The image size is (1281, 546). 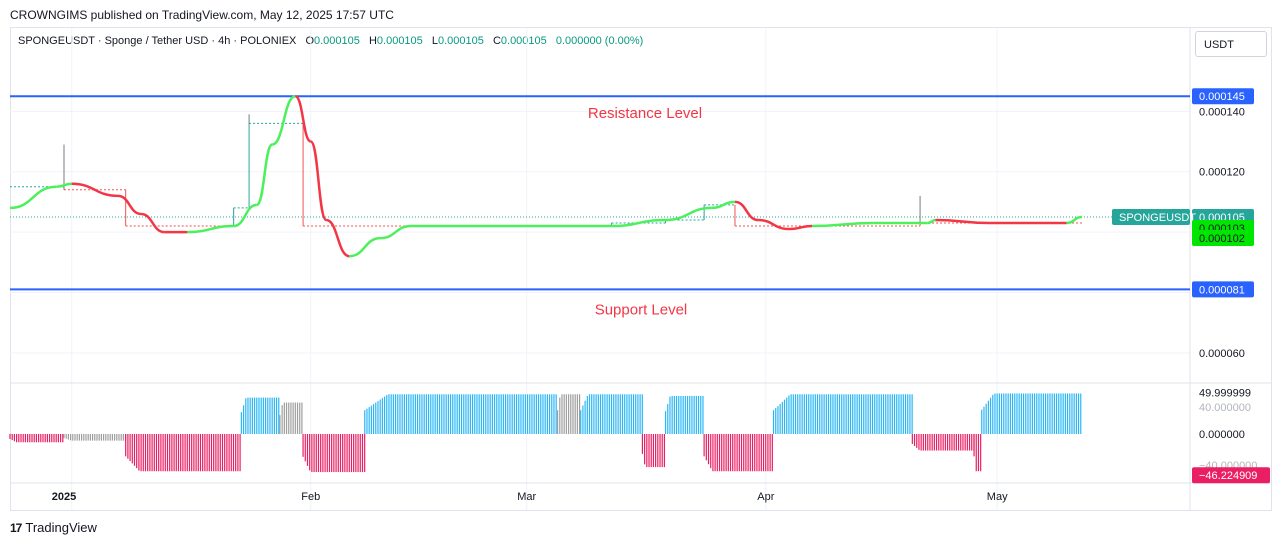 I want to click on price-tick: 0.000060, so click(x=1222, y=354).